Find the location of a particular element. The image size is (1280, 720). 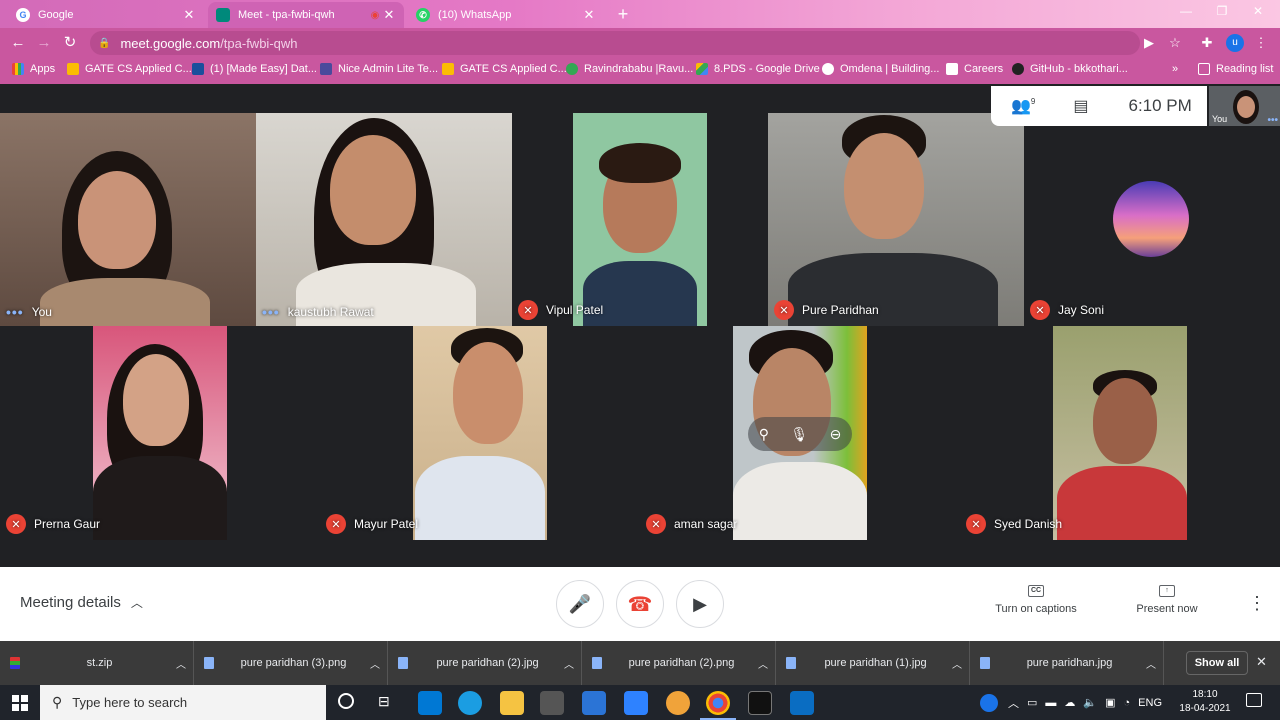

close-window-button: ✕ is located at coordinates (1258, 11).